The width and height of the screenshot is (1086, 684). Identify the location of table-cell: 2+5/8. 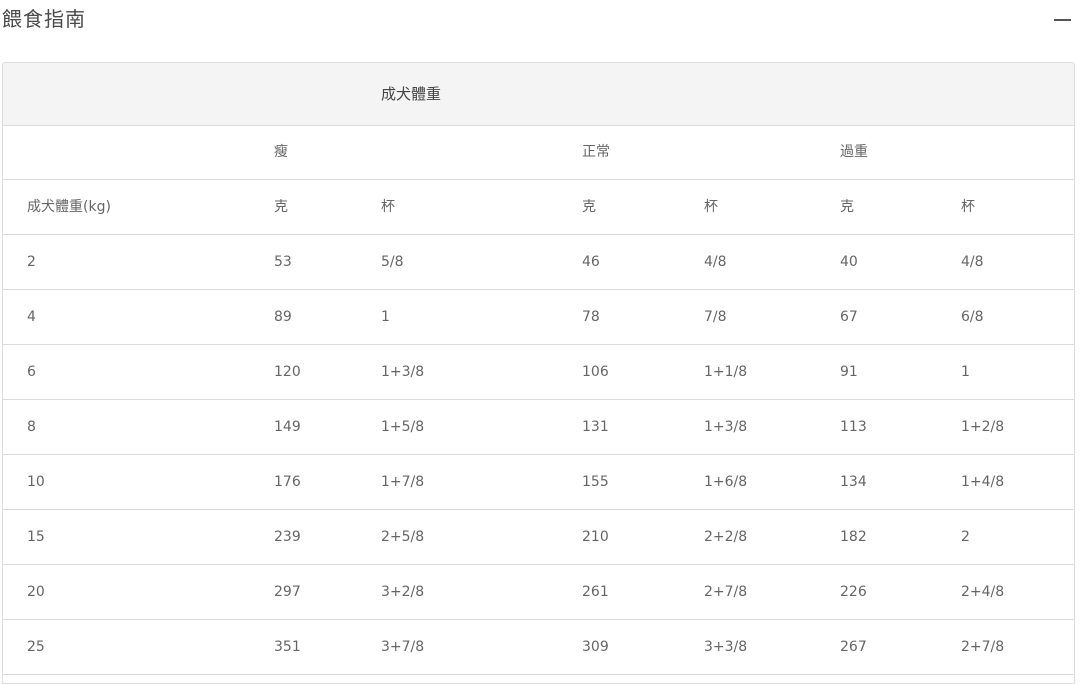
(403, 537).